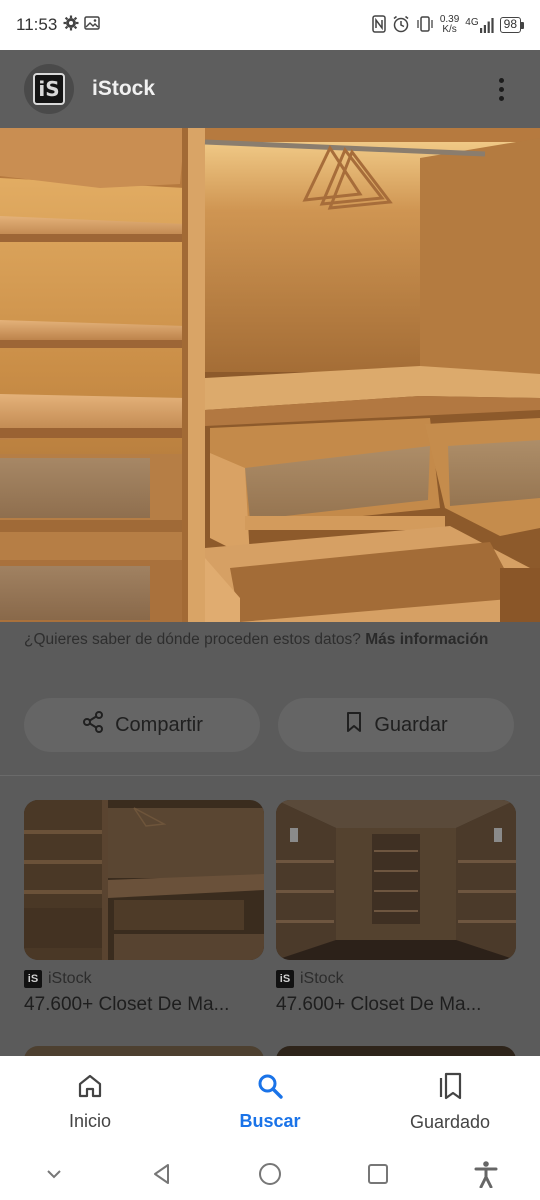 This screenshot has height=1200, width=540. I want to click on nfc-icon, so click(379, 25).